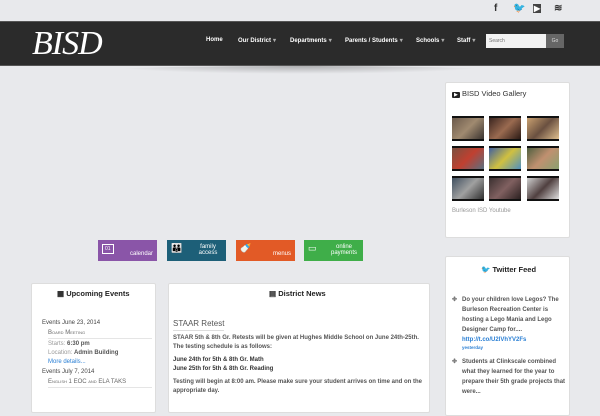 This screenshot has height=416, width=600. Describe the element at coordinates (100, 334) in the screenshot. I see `event-name: Board Meeting` at that location.